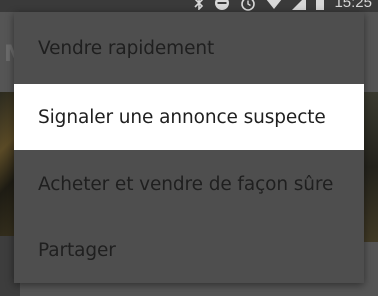 The height and width of the screenshot is (296, 378). Describe the element at coordinates (274, 5) in the screenshot. I see `wifi-icon` at that location.